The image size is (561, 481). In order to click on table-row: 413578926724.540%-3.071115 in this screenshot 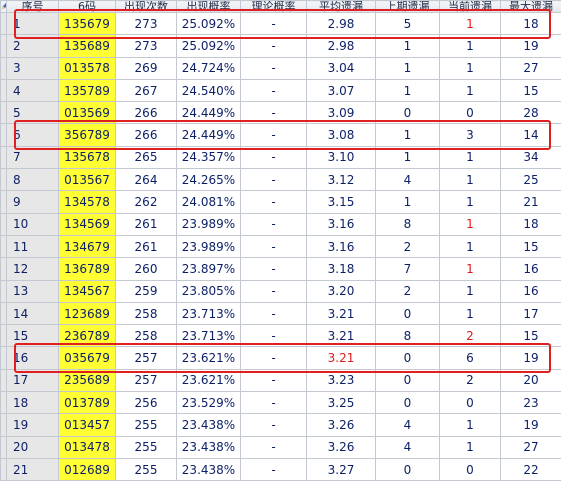, I will do `click(281, 90)`.